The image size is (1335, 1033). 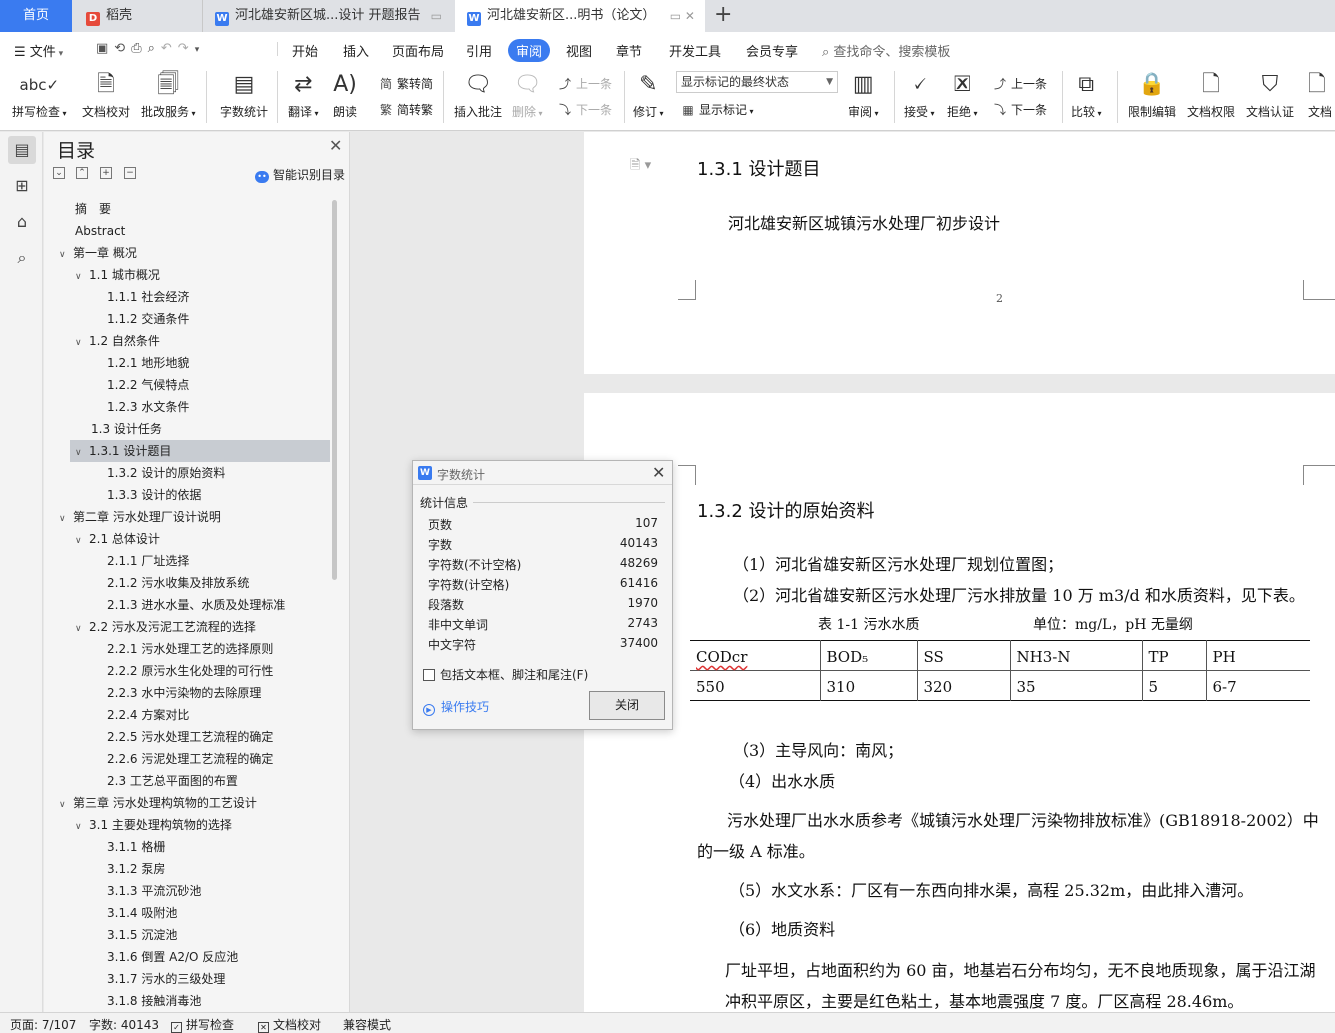 What do you see at coordinates (174, 253) in the screenshot?
I see `toc-item: ∨ 第一章 概况` at bounding box center [174, 253].